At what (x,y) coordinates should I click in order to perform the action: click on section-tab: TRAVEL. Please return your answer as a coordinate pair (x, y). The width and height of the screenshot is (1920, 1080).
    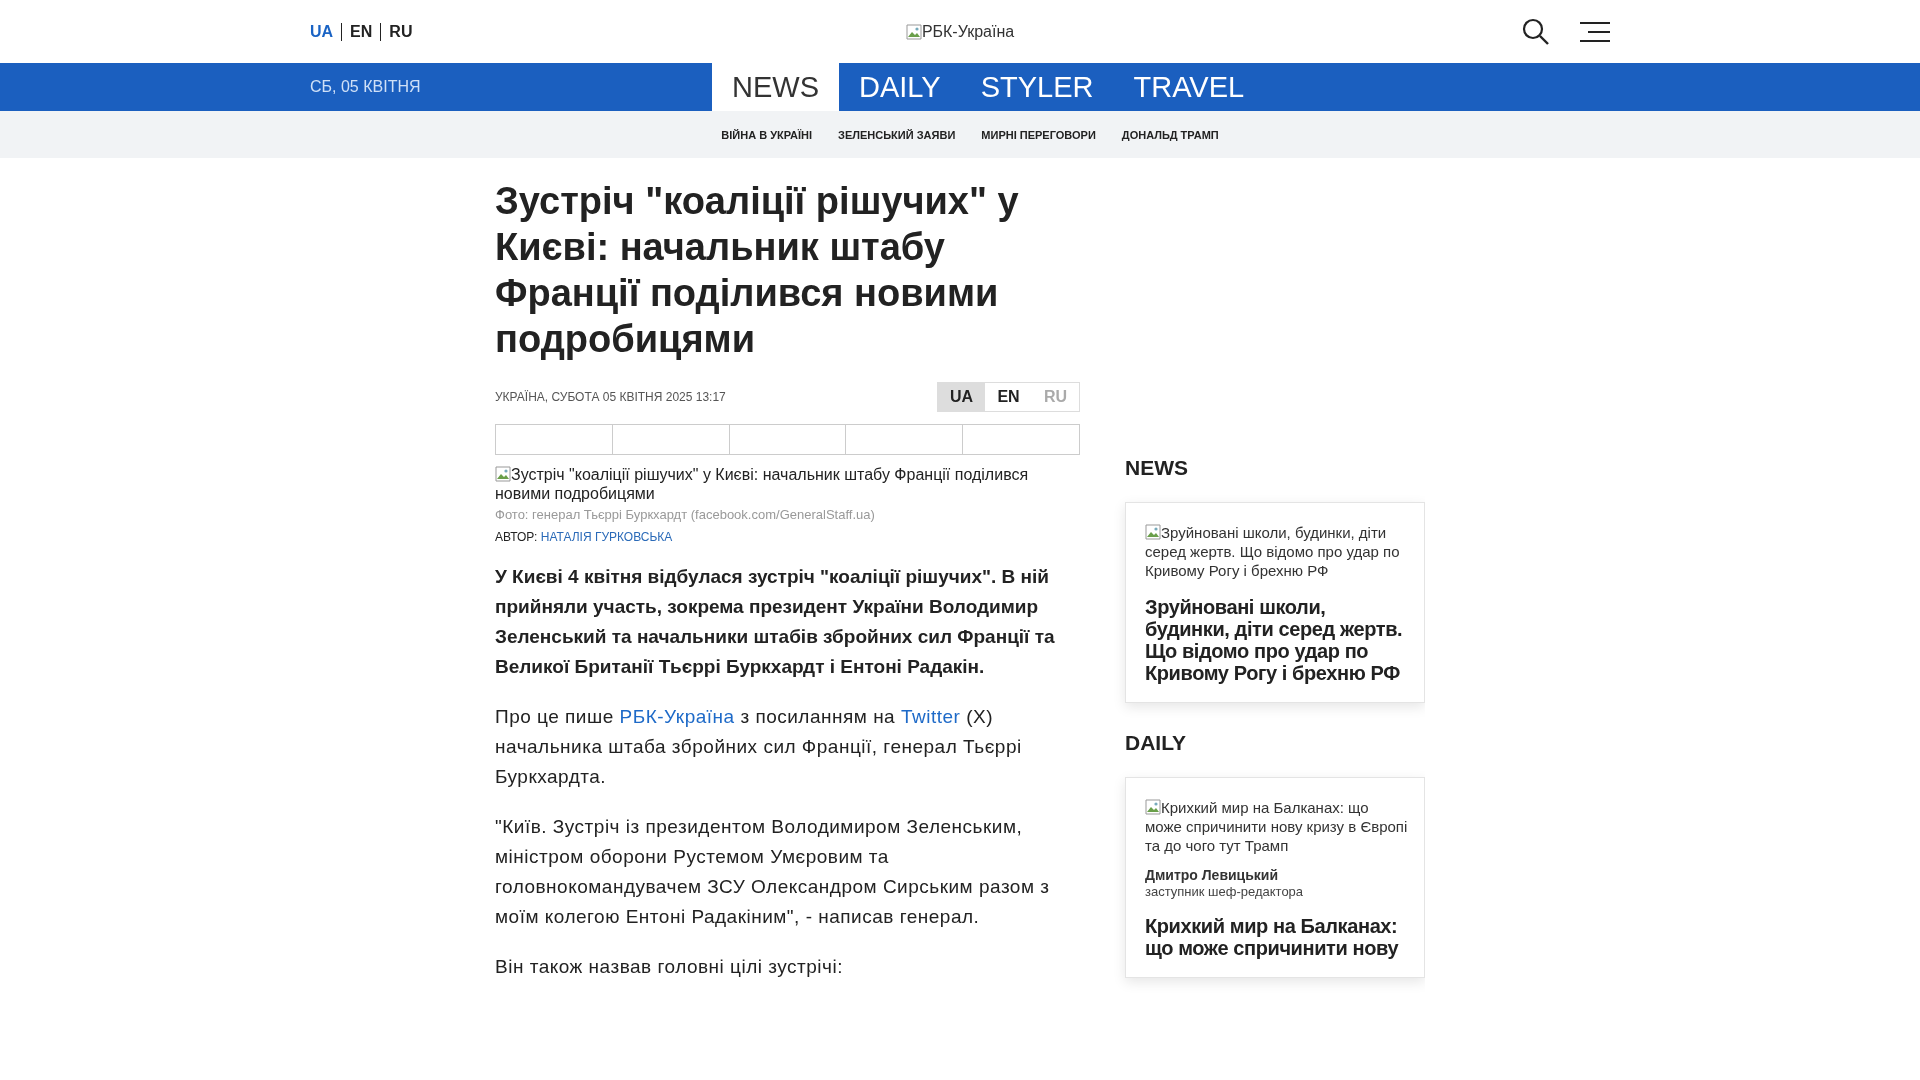
    Looking at the image, I should click on (1189, 87).